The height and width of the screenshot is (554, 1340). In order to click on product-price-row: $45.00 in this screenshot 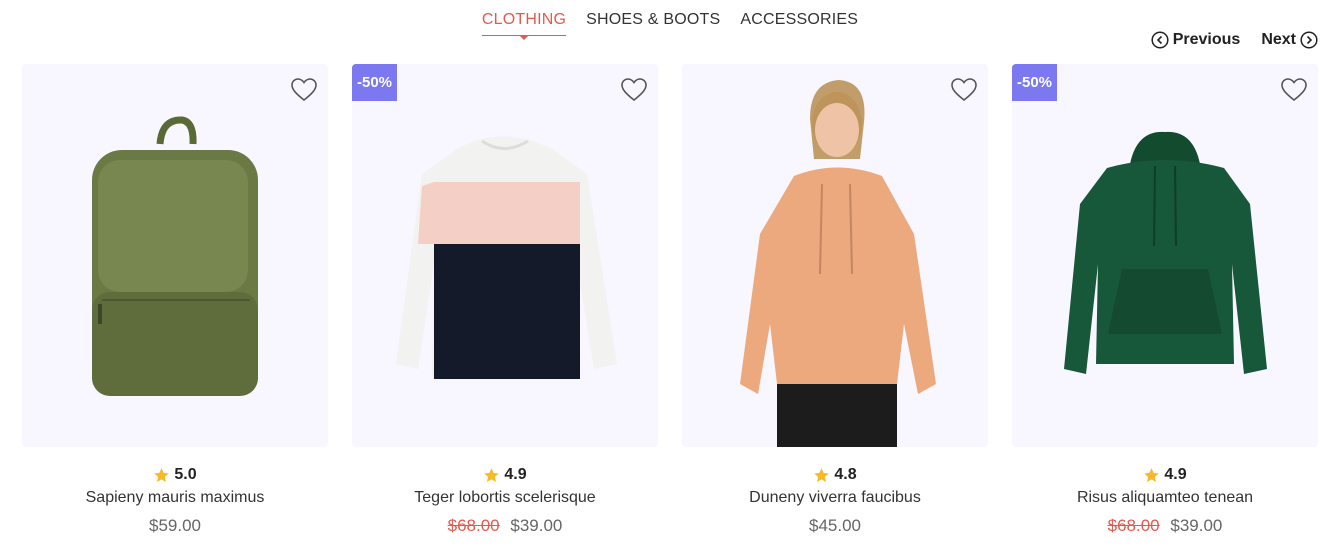, I will do `click(835, 527)`.